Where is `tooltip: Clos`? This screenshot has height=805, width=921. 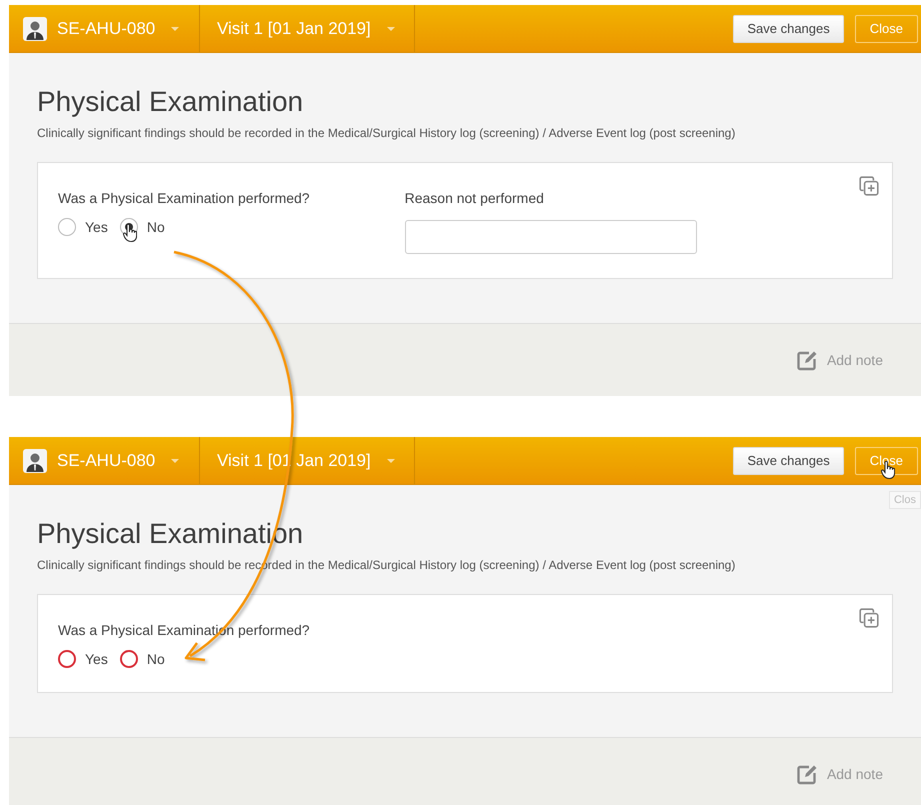 tooltip: Clos is located at coordinates (904, 500).